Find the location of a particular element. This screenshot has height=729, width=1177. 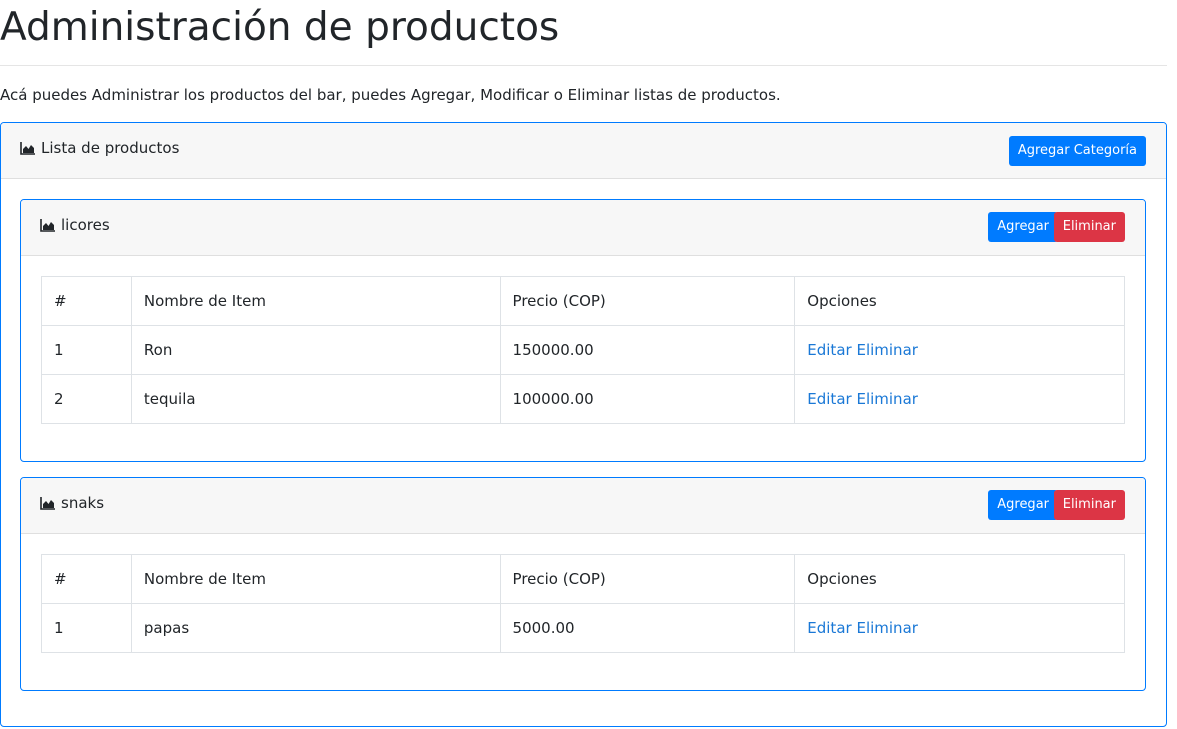

category-title-wrap: licores is located at coordinates (75, 225).